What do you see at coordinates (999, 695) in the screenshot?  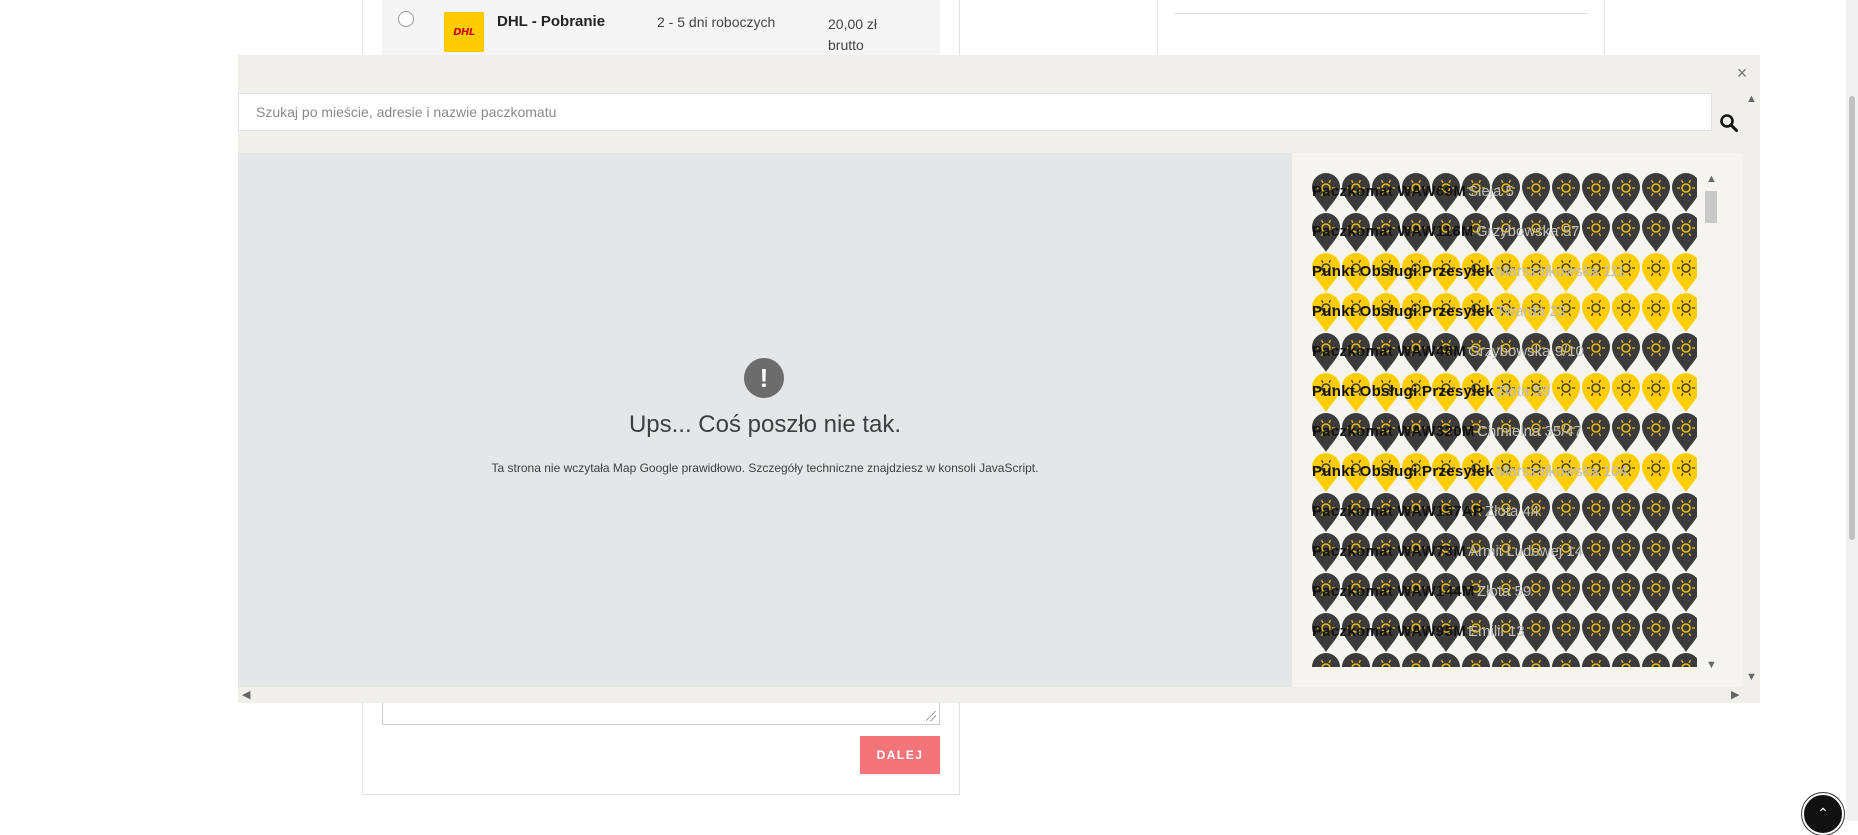 I see `modal-horizontal-scrollbar: ◀ ▶` at bounding box center [999, 695].